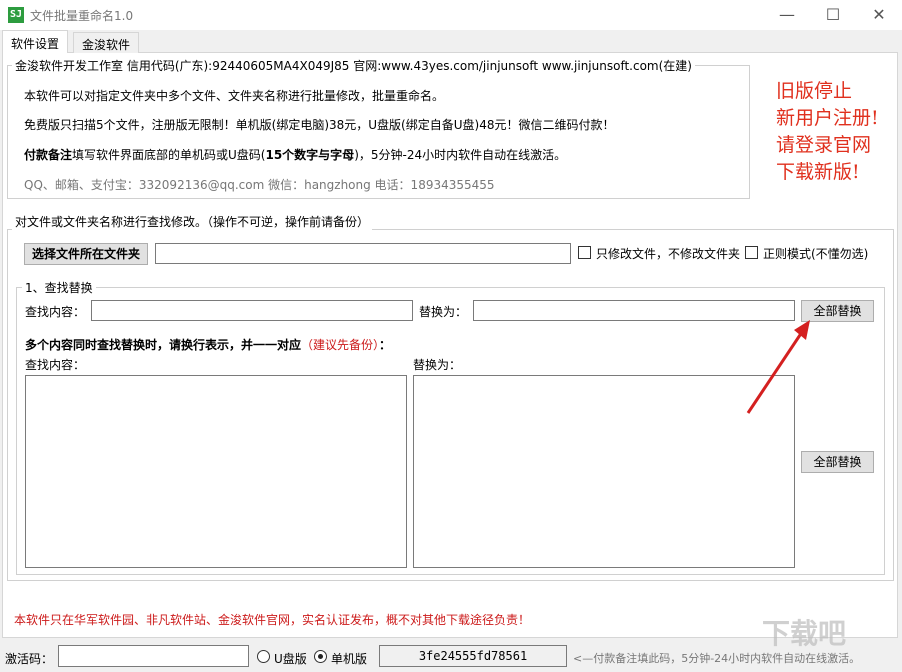  Describe the element at coordinates (59, 287) in the screenshot. I see `find-replace-legend: 1、查找替换` at that location.